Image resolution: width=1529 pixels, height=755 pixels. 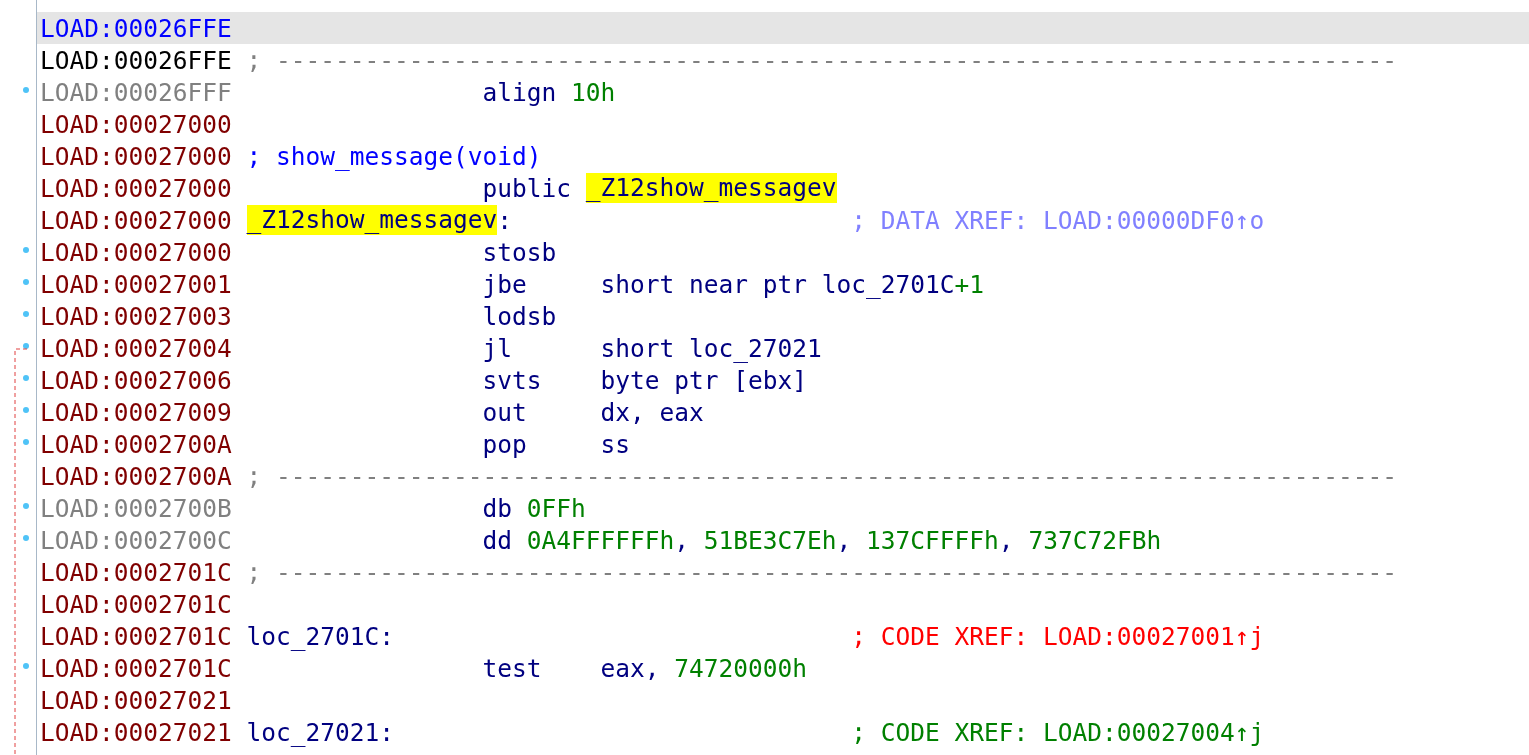 What do you see at coordinates (505, 220) in the screenshot?
I see `code-label: :` at bounding box center [505, 220].